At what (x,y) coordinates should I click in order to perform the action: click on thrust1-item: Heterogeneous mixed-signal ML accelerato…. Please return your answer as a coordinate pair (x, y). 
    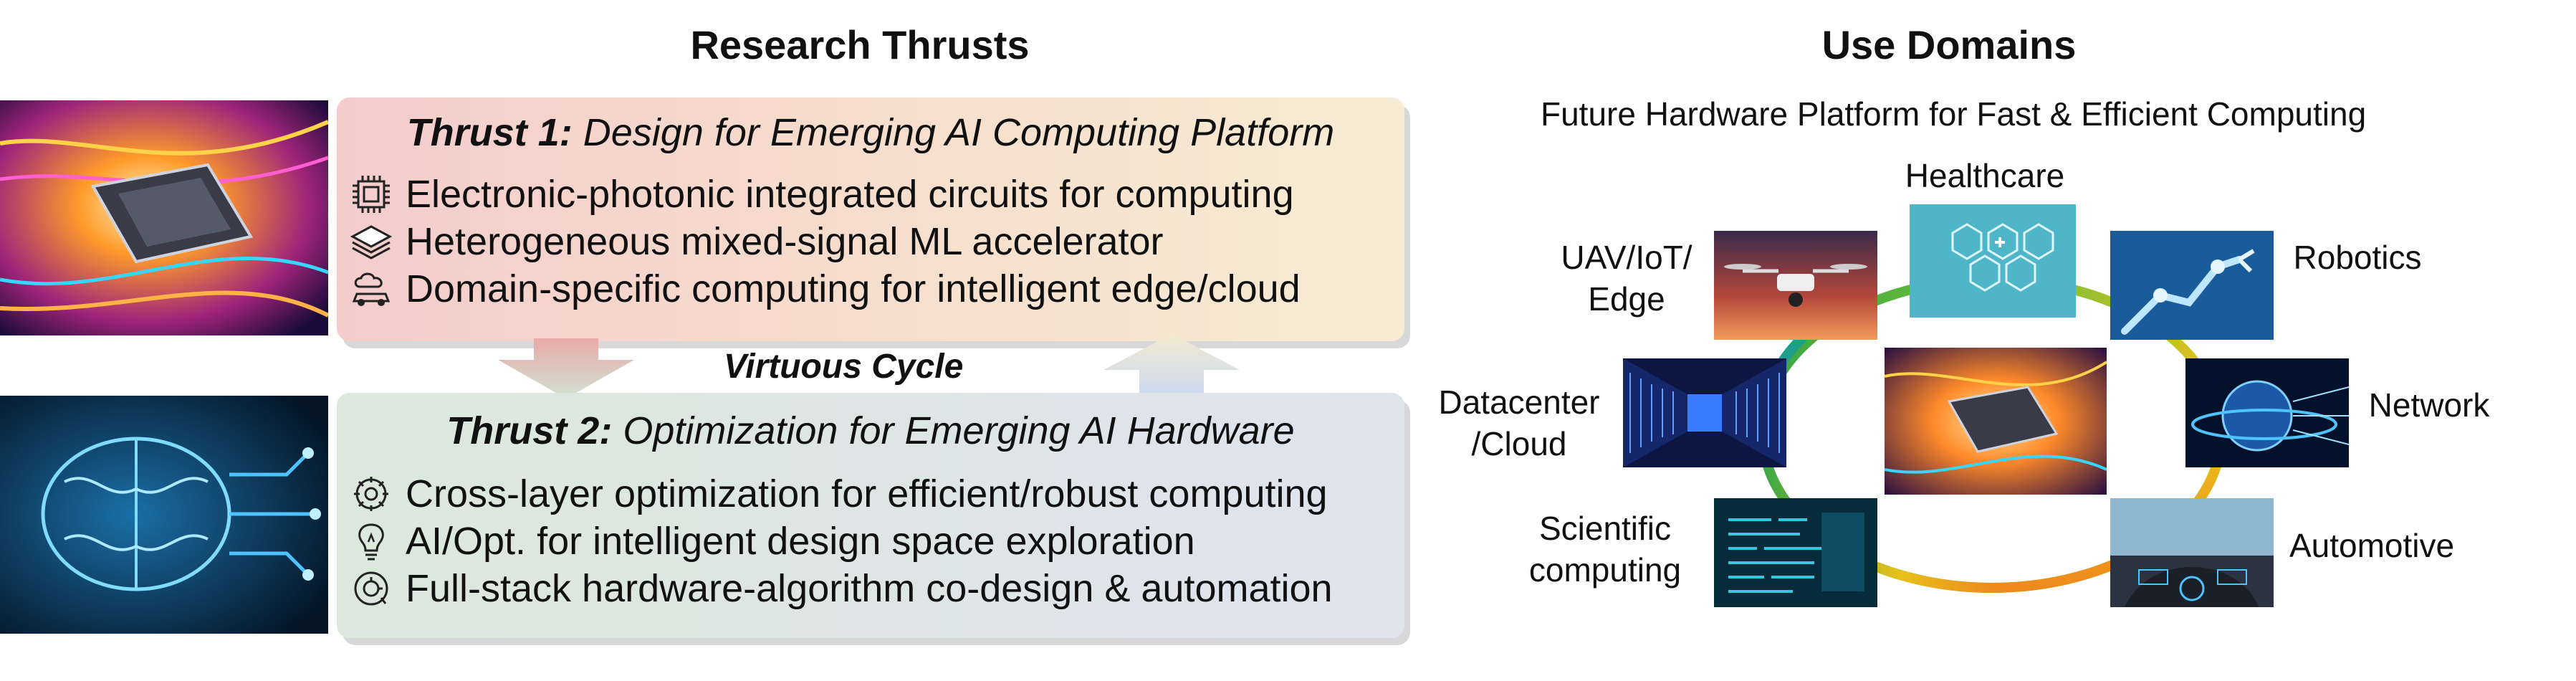
    Looking at the image, I should click on (757, 242).